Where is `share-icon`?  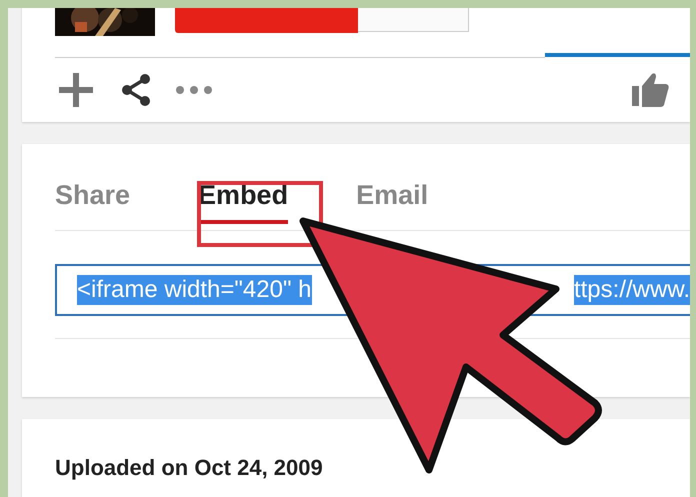
share-icon is located at coordinates (136, 90).